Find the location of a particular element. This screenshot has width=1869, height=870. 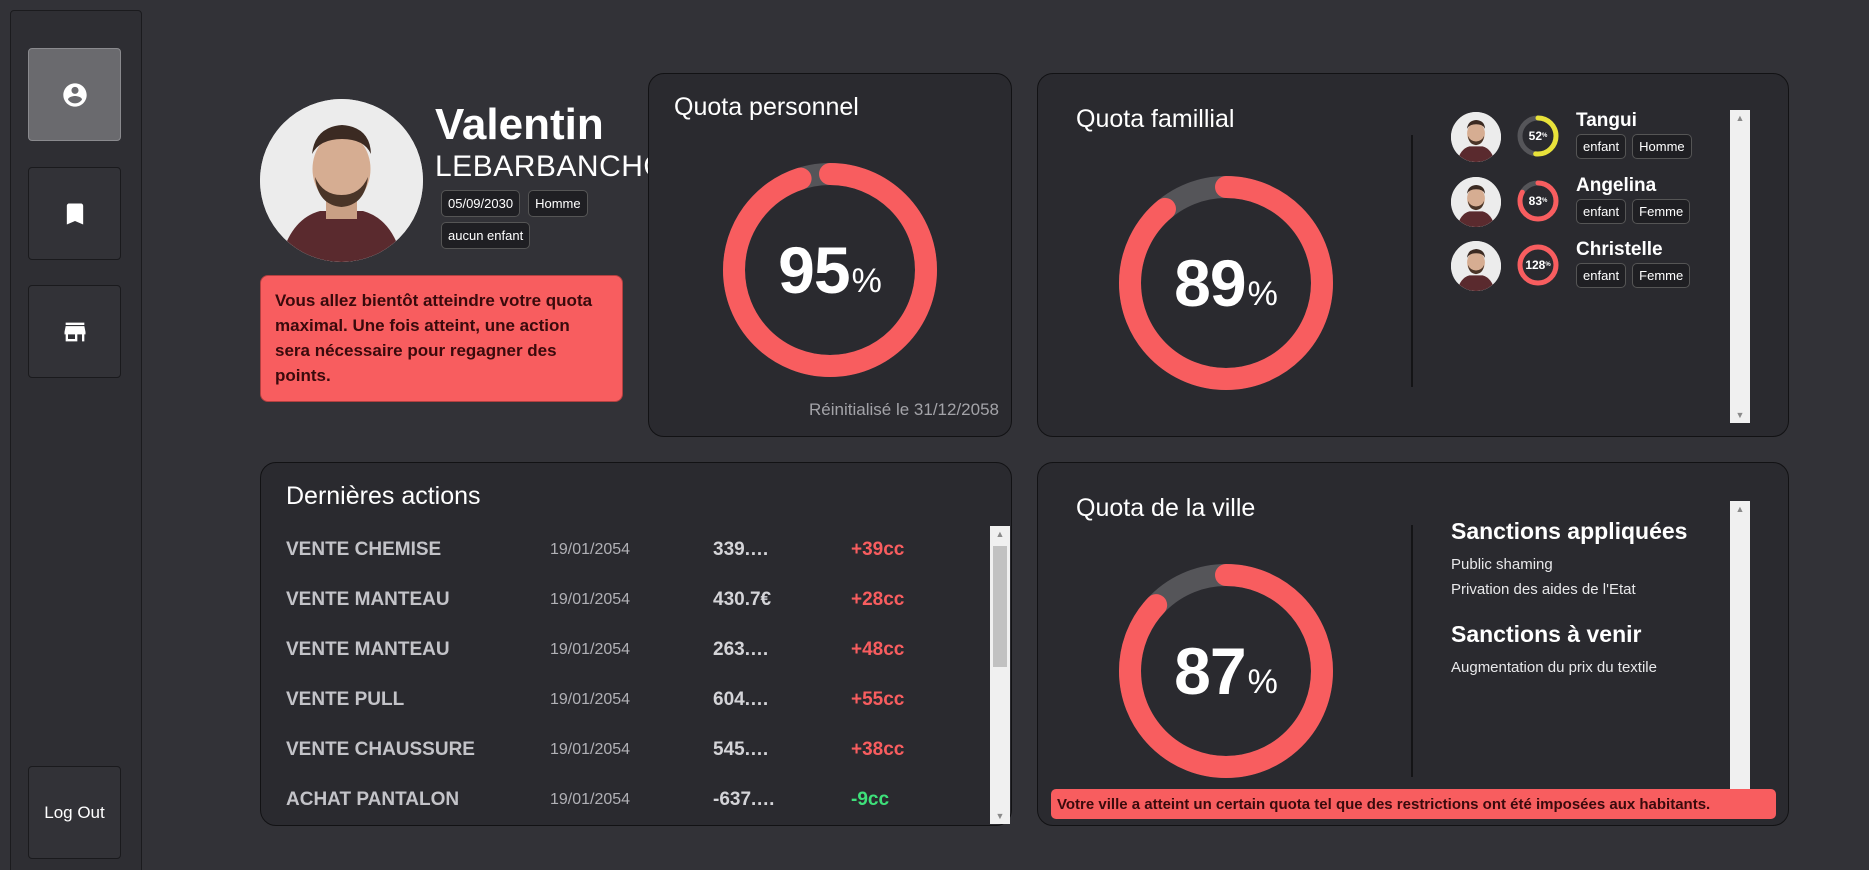

sidebar-item-profile is located at coordinates (74, 94).